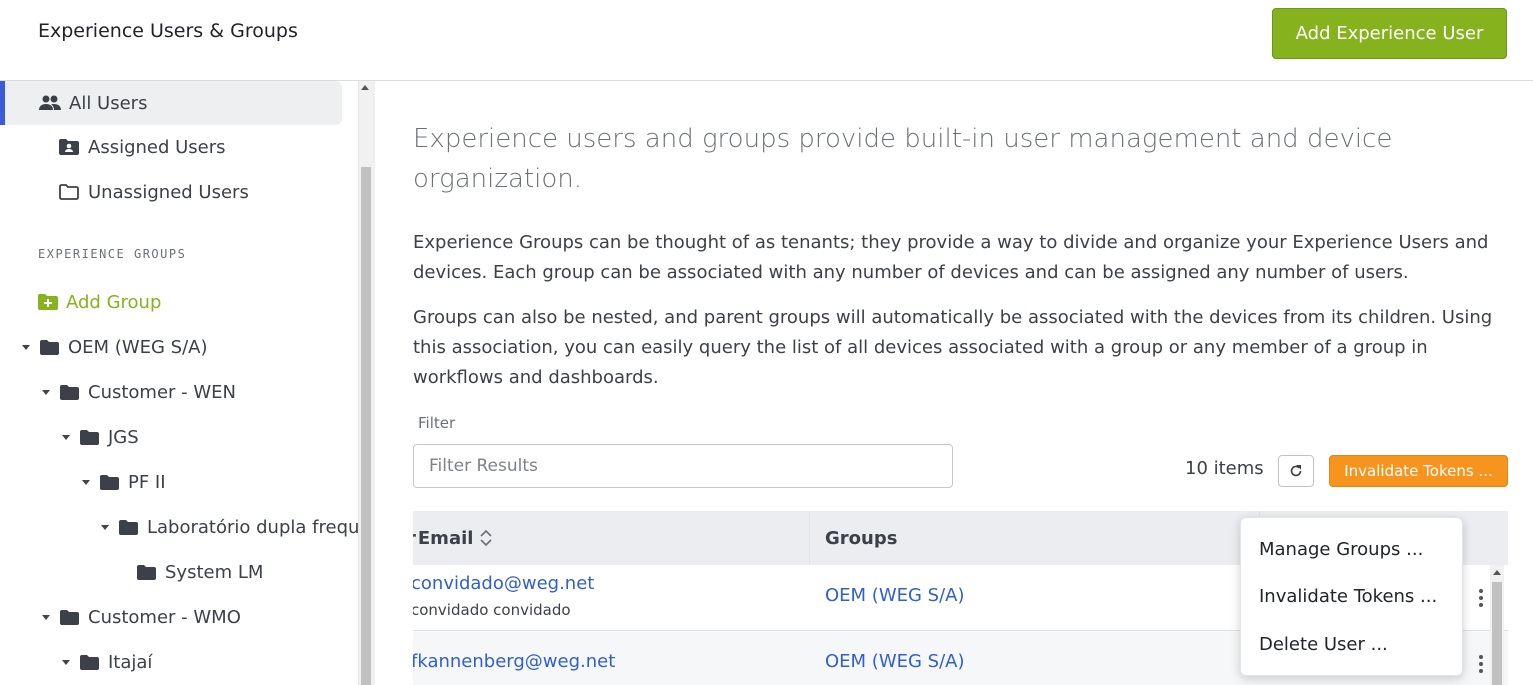  Describe the element at coordinates (50, 103) in the screenshot. I see `users-icon` at that location.